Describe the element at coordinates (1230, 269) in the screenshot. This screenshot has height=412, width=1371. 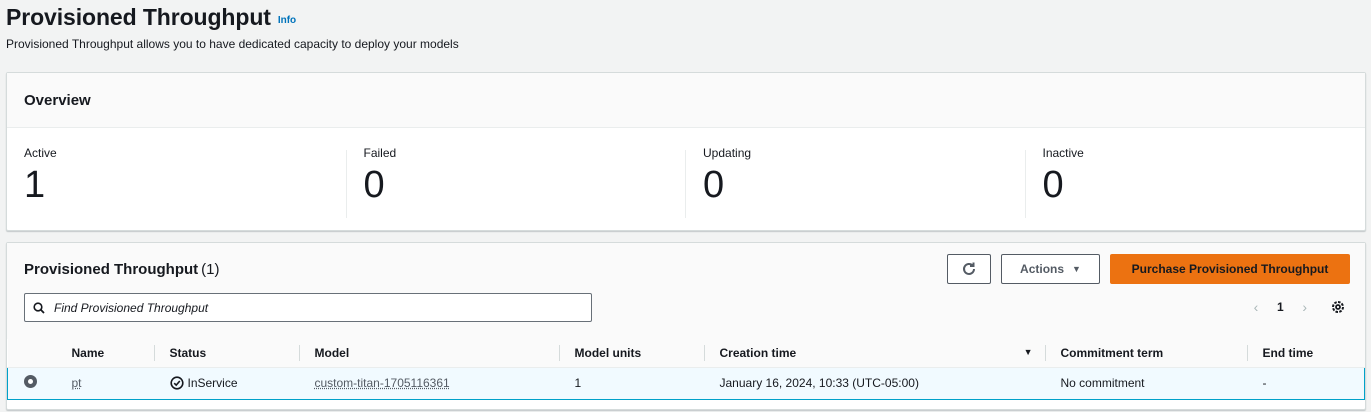
I see `purchase-button: Purchase Provisioned Throughput` at that location.